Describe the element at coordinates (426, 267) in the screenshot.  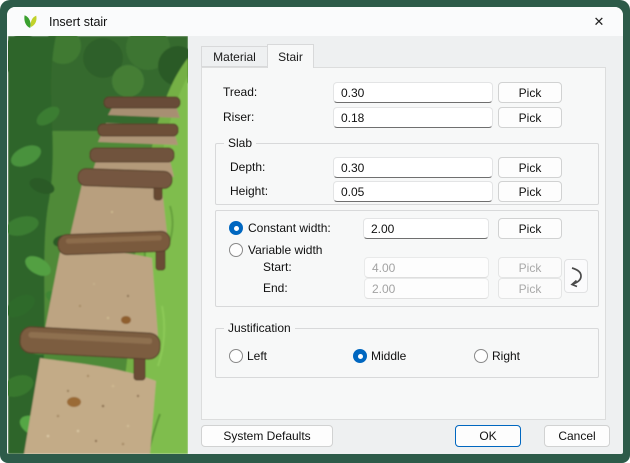
I see `start-input` at that location.